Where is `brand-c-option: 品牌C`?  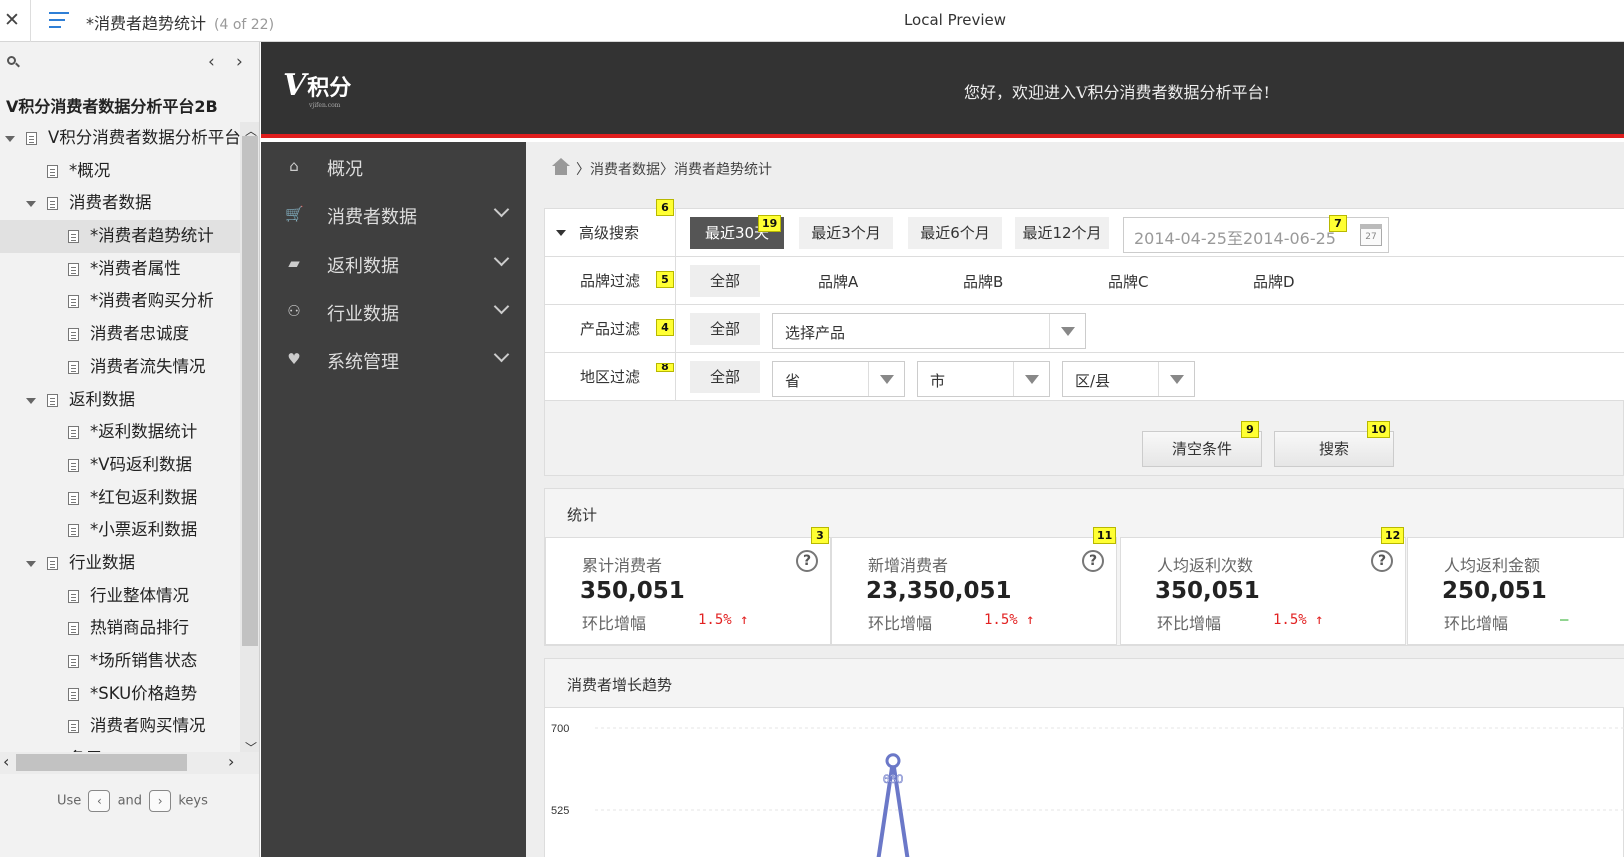 brand-c-option: 品牌C is located at coordinates (1128, 281).